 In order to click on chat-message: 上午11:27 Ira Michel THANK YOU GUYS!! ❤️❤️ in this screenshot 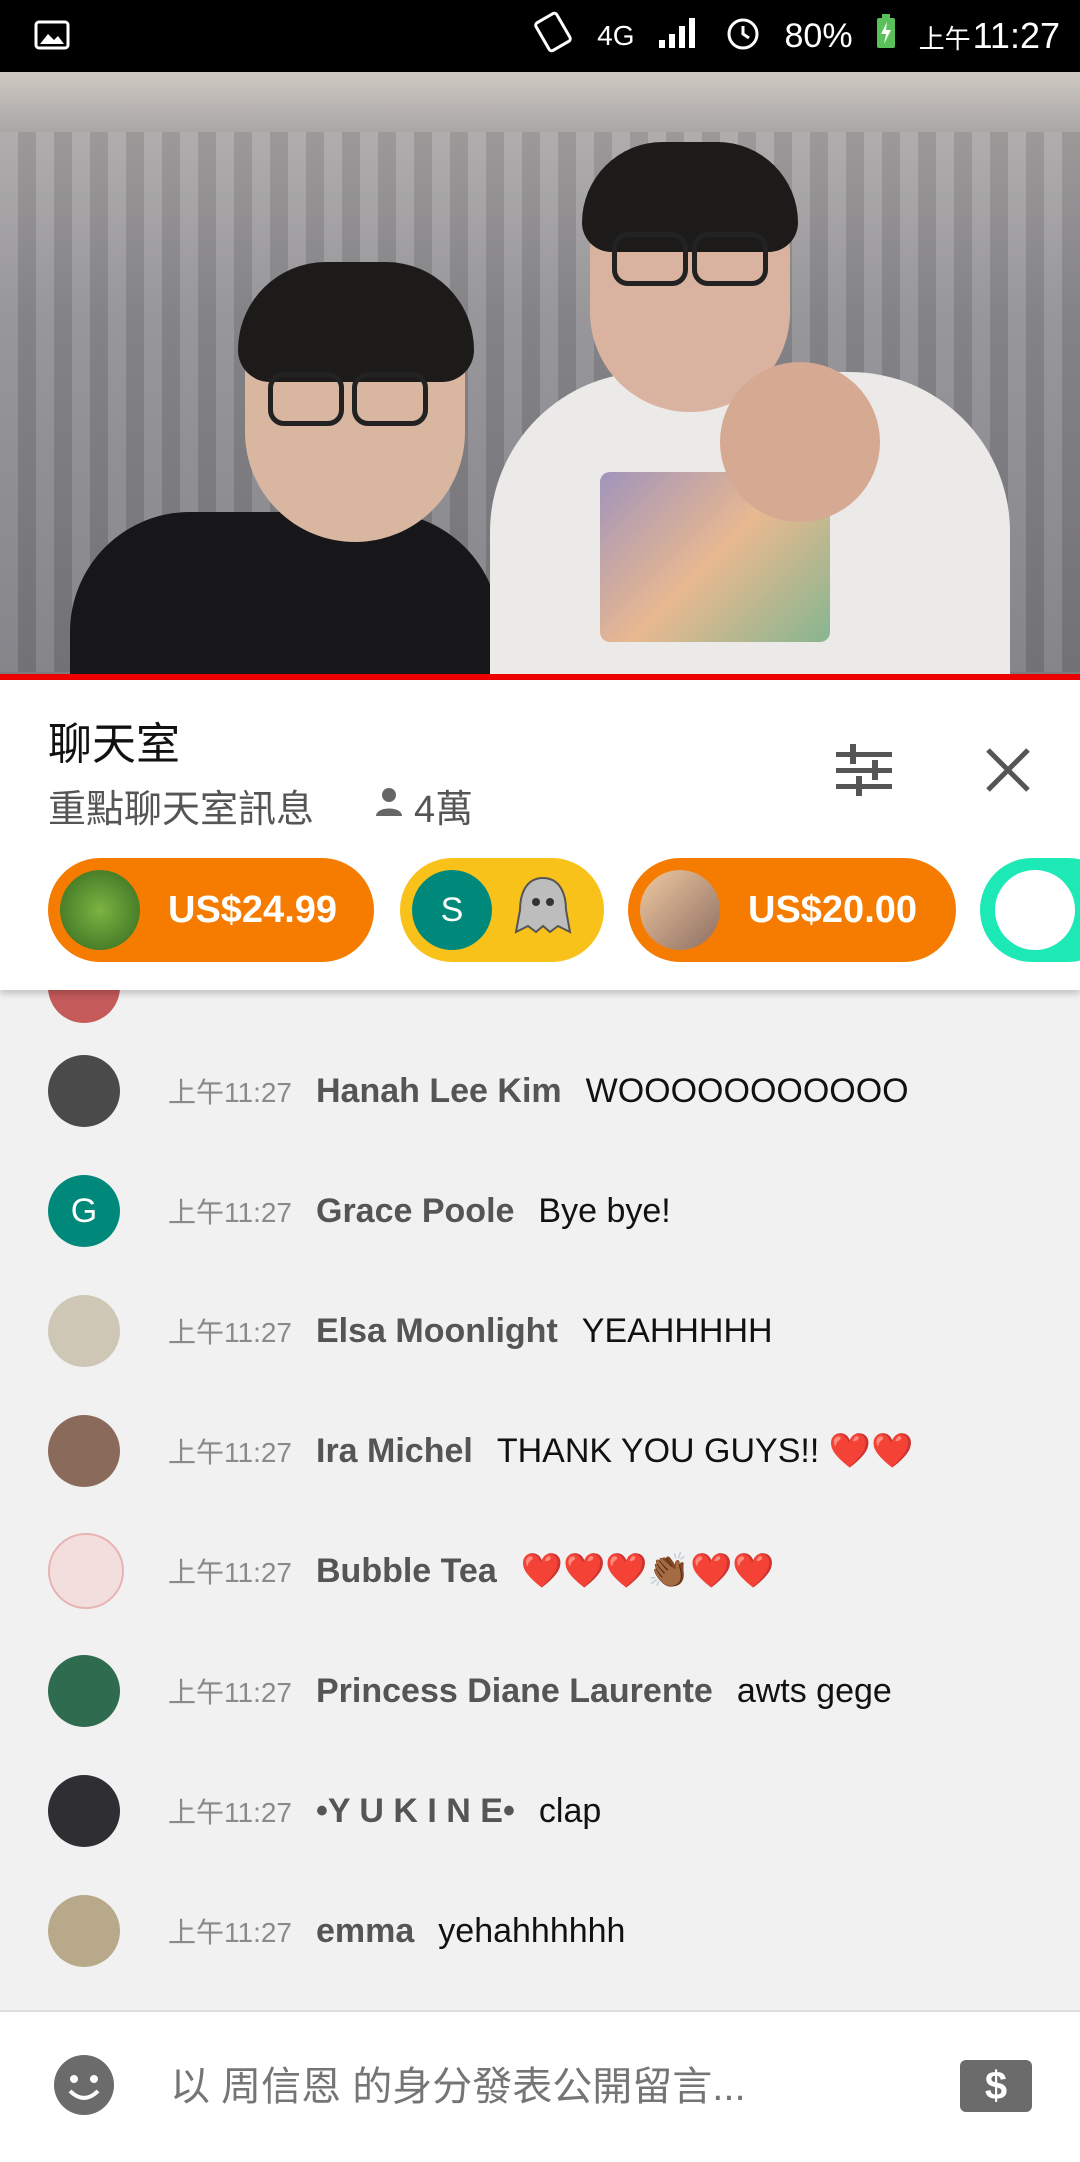, I will do `click(540, 1451)`.